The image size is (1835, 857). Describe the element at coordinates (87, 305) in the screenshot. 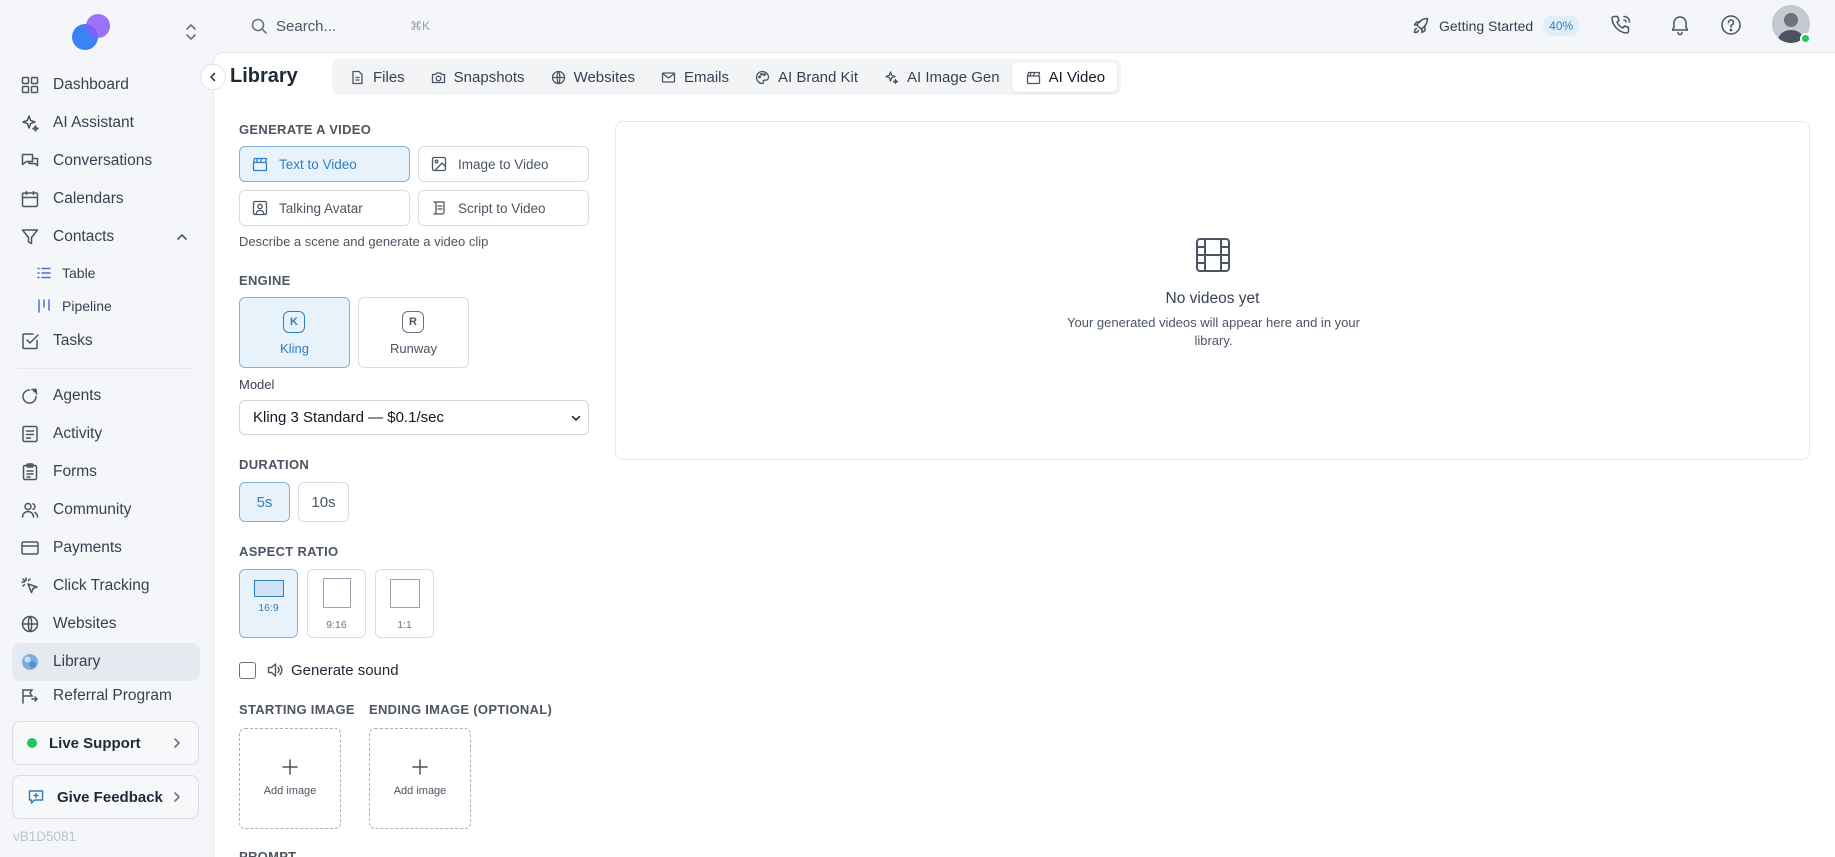

I see `sidebar-item-label: Pipeline` at that location.